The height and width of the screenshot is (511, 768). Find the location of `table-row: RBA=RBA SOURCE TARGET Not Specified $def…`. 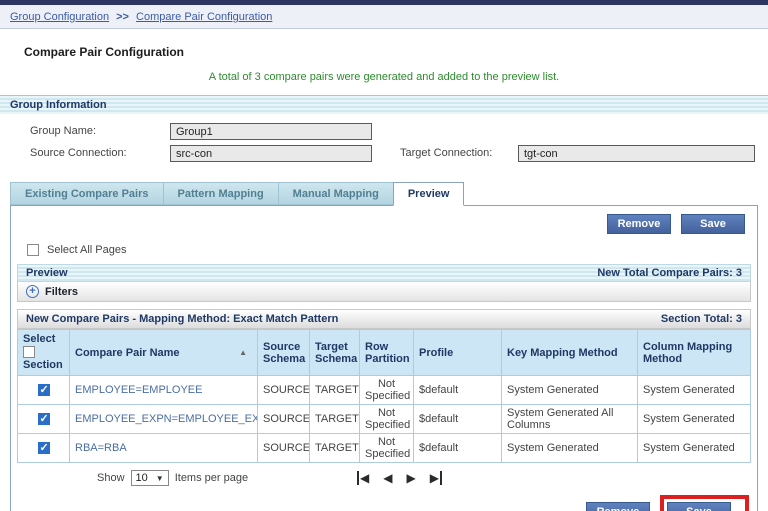

table-row: RBA=RBA SOURCE TARGET Not Specified $def… is located at coordinates (384, 448).